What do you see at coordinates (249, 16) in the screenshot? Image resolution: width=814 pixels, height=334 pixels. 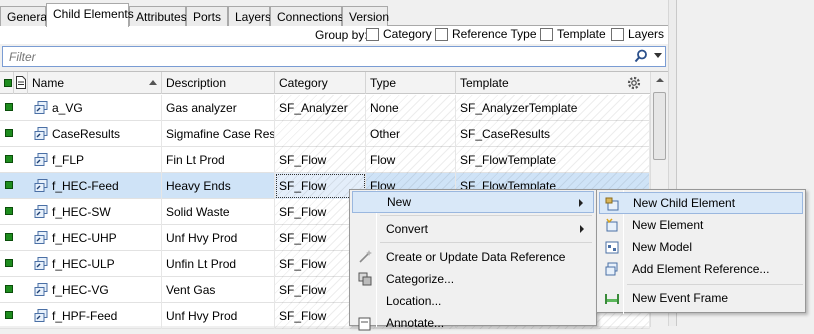 I see `tab-layers: Layers` at bounding box center [249, 16].